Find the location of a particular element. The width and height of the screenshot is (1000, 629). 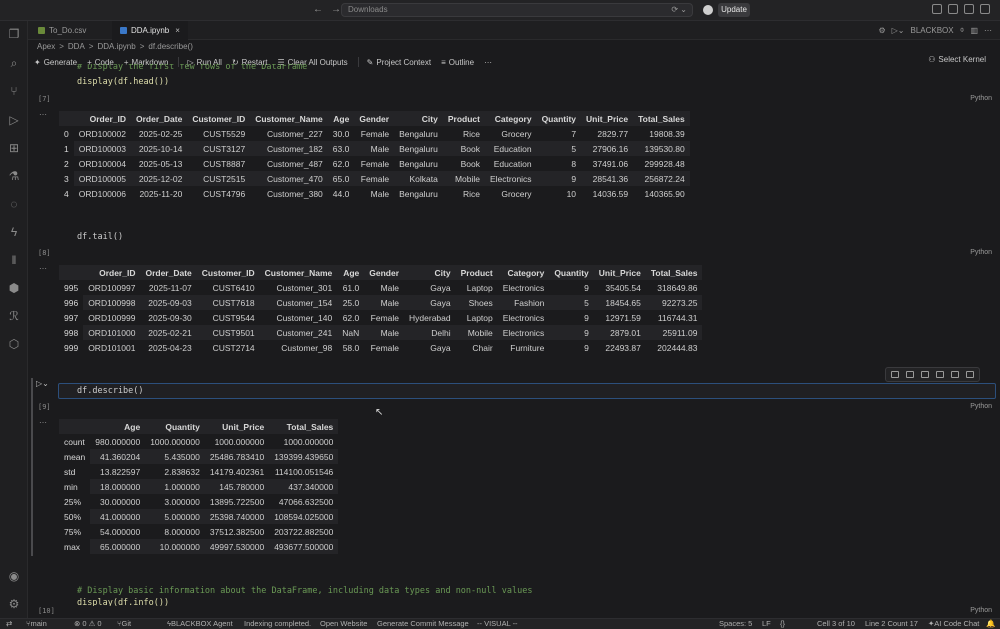

table-cell: ORD100005 is located at coordinates (102, 178).